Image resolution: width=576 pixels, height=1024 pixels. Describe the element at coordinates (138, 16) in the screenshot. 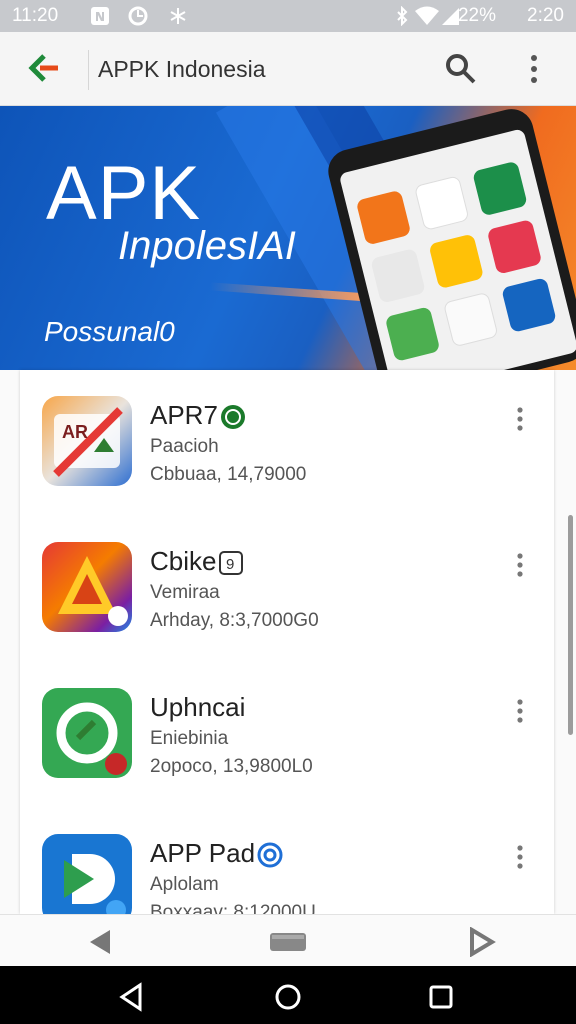

I see `sync-icon` at that location.